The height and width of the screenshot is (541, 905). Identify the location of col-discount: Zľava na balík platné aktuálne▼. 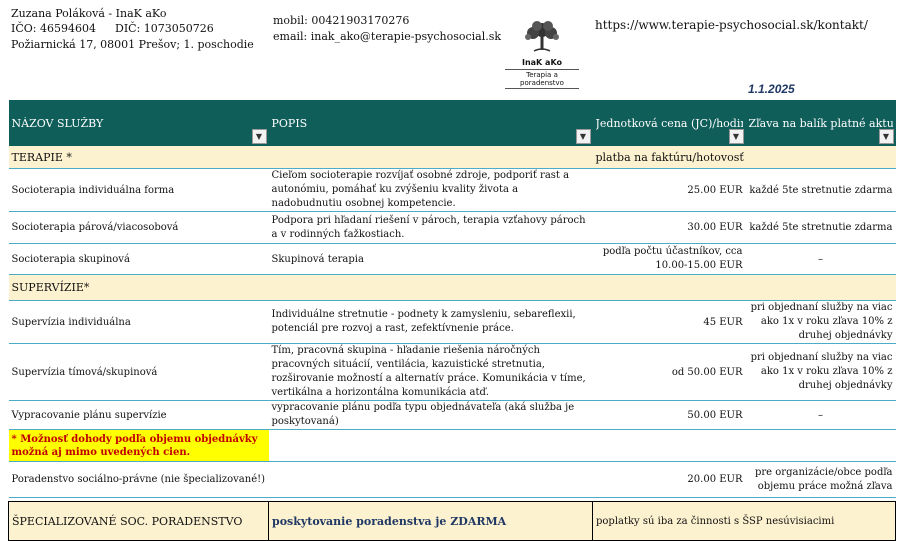
(820, 123).